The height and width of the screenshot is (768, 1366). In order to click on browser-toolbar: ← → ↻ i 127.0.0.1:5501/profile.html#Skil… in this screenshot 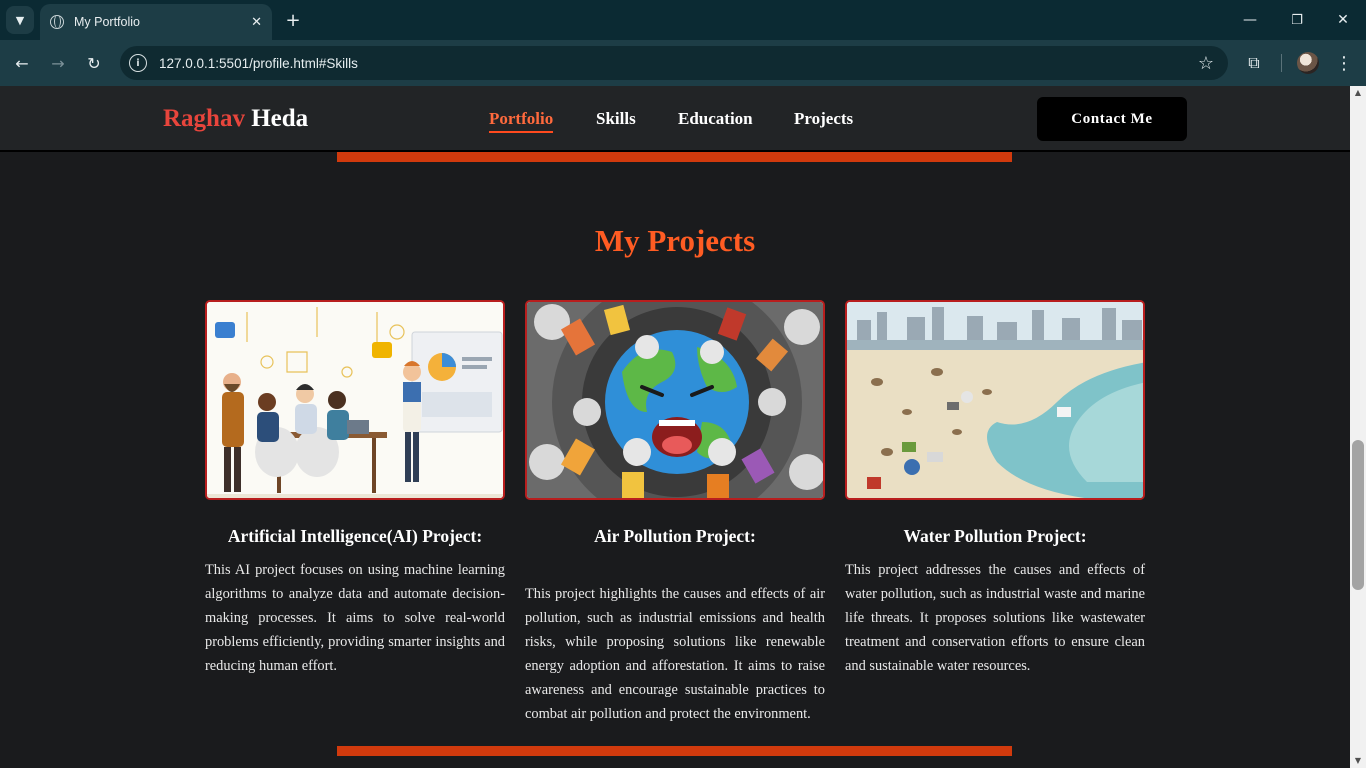, I will do `click(683, 63)`.